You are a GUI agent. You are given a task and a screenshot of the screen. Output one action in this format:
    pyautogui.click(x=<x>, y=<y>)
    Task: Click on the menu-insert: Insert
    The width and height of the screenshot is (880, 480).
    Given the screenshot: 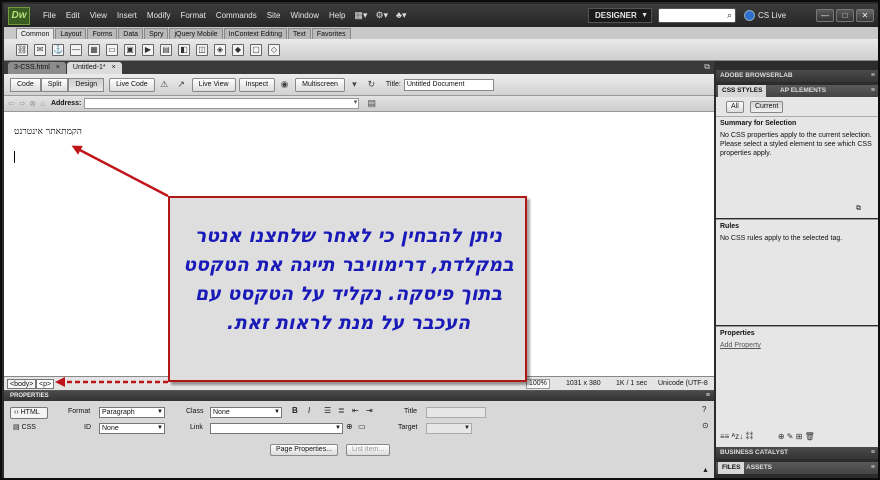 What is the action you would take?
    pyautogui.click(x=127, y=15)
    